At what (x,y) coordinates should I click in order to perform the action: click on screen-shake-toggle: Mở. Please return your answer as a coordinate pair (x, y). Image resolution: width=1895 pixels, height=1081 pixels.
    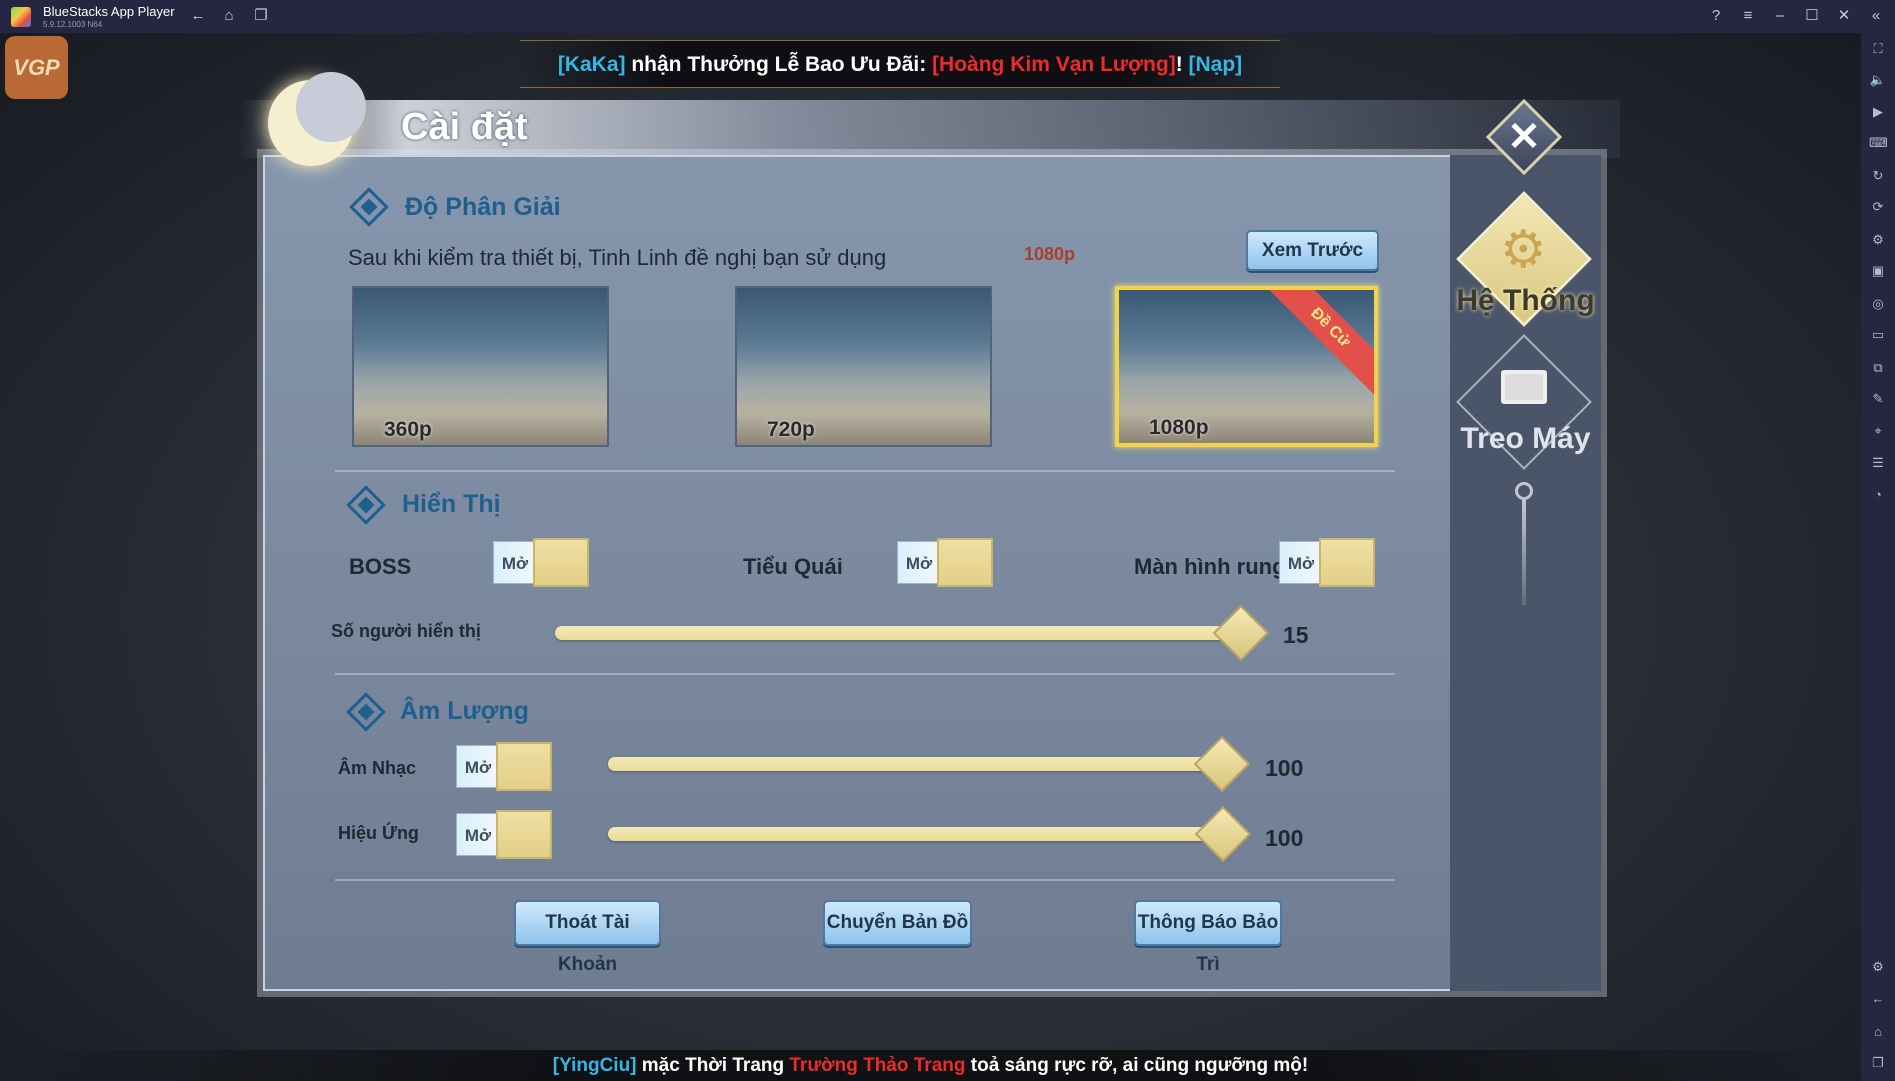
    Looking at the image, I should click on (1327, 562).